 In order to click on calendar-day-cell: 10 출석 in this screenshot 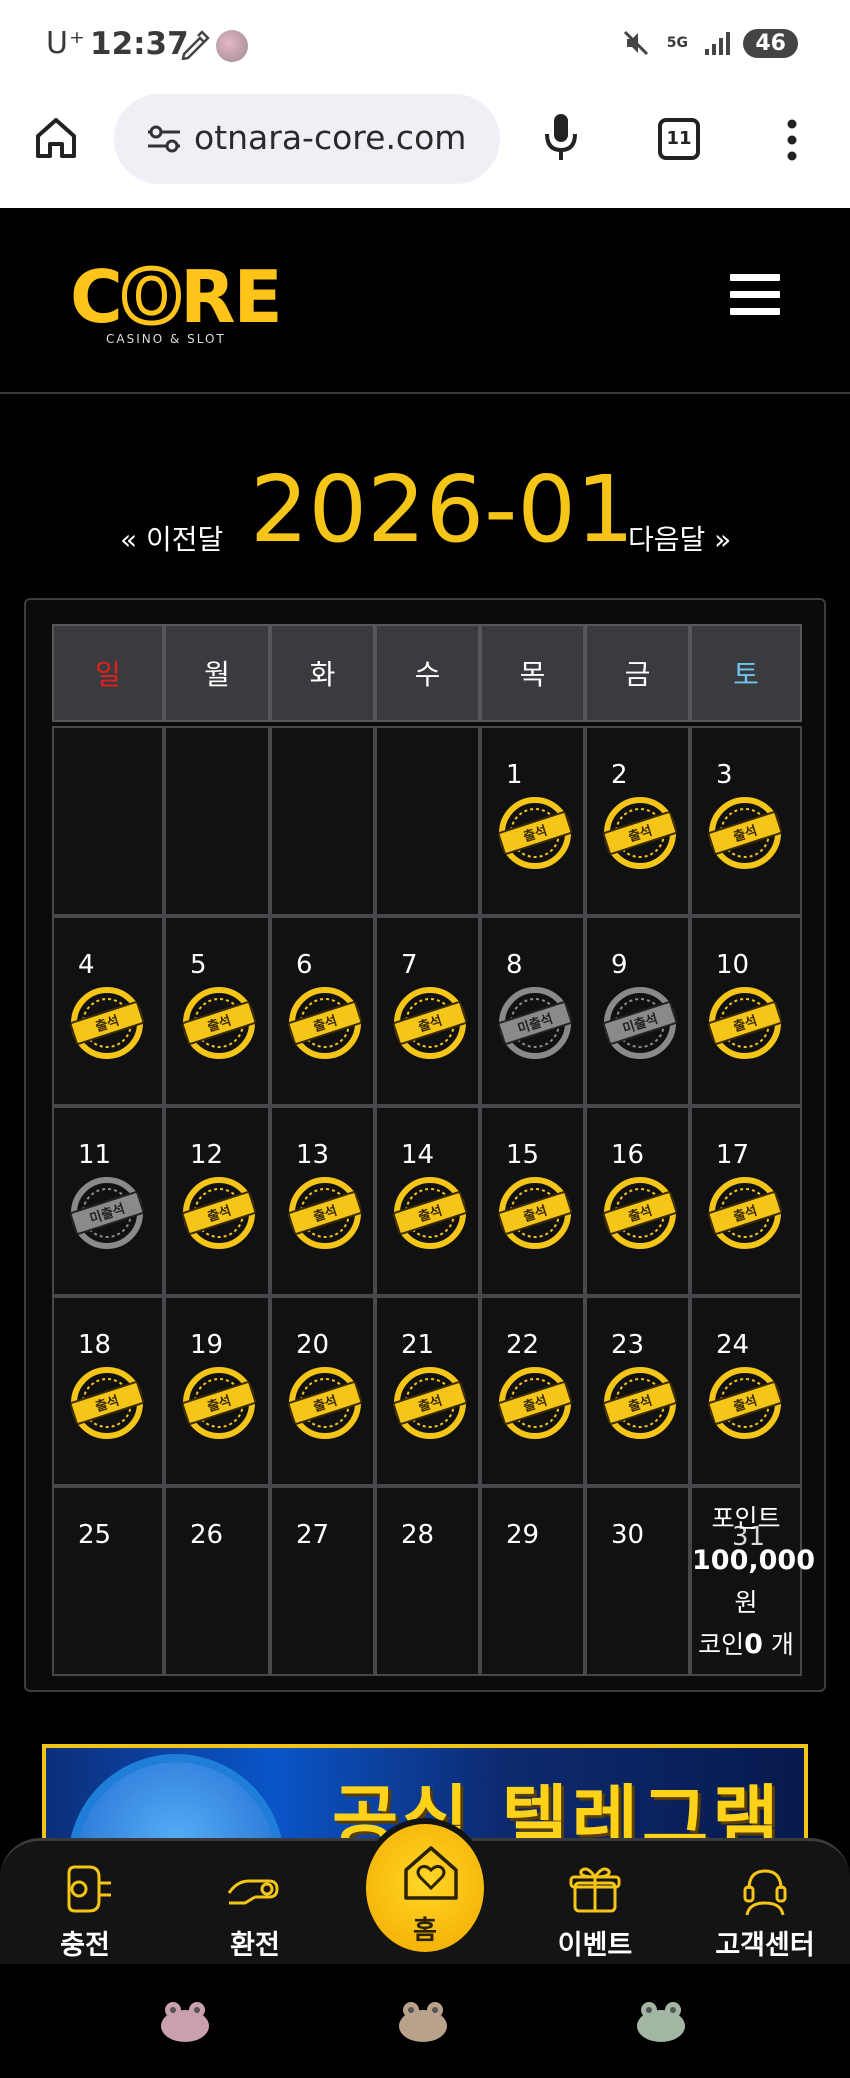, I will do `click(746, 1011)`.